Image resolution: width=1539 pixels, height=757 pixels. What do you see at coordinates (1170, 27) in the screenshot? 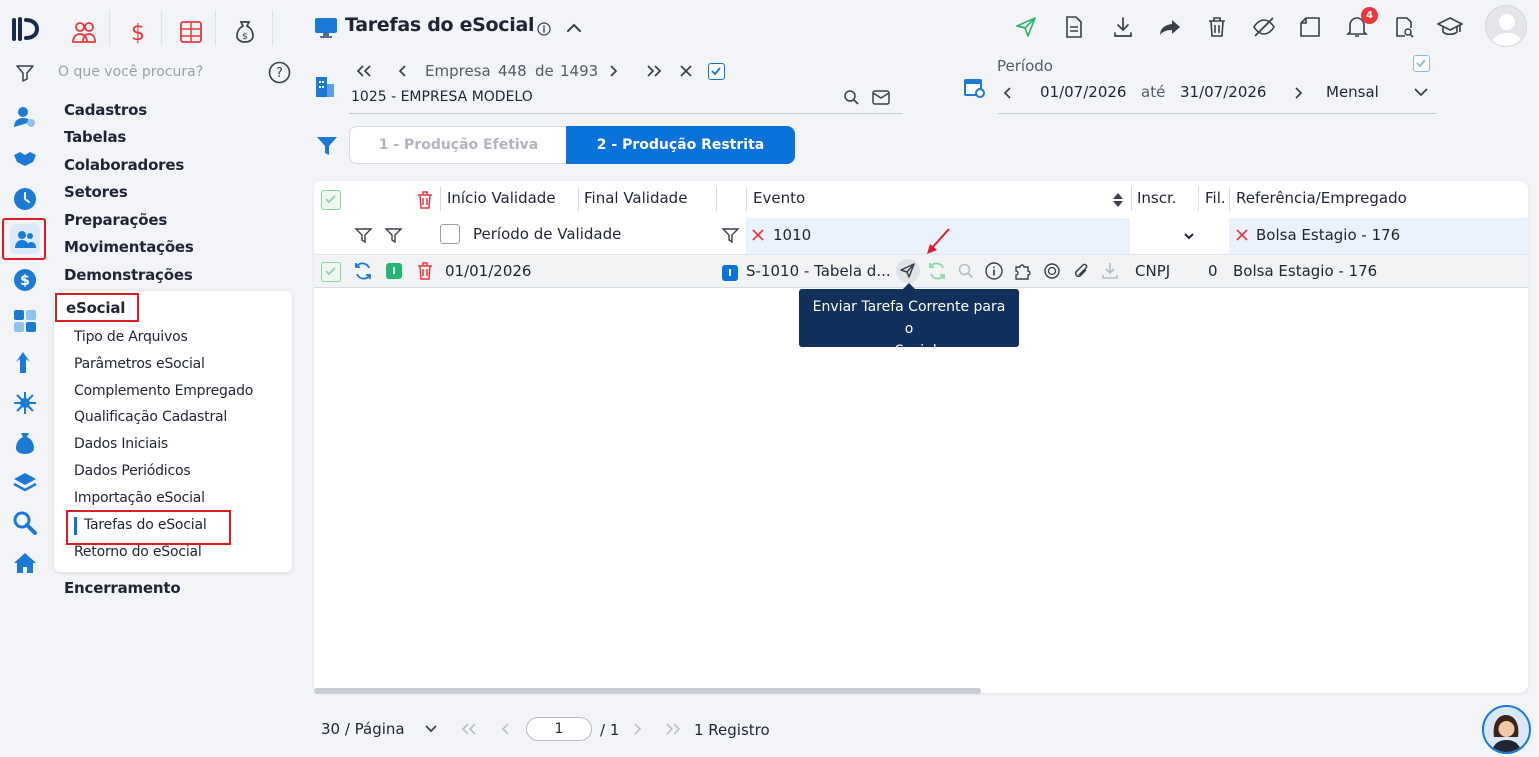
I see `forward-icon` at bounding box center [1170, 27].